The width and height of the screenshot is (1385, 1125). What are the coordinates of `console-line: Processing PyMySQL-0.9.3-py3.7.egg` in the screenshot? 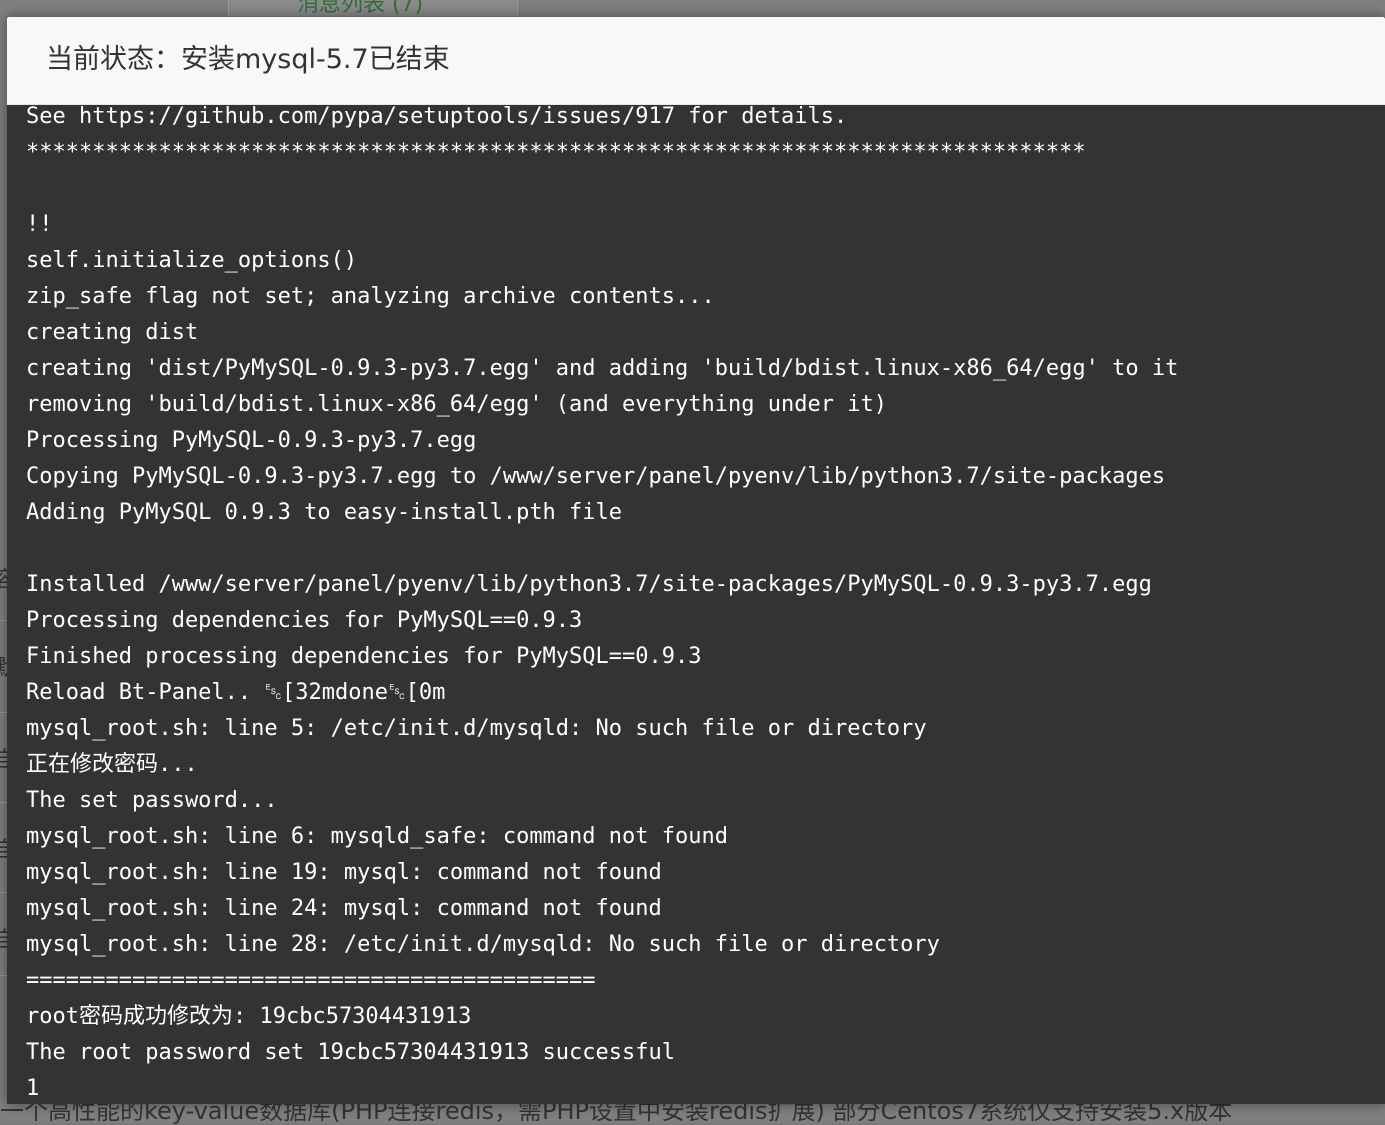 It's located at (251, 440).